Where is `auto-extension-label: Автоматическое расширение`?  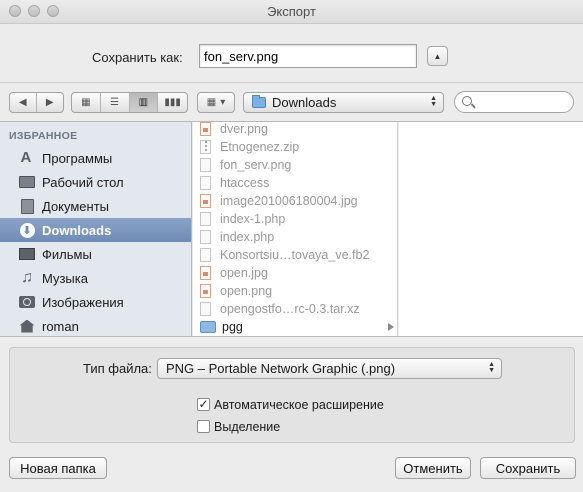
auto-extension-label: Автоматическое расширение is located at coordinates (299, 405).